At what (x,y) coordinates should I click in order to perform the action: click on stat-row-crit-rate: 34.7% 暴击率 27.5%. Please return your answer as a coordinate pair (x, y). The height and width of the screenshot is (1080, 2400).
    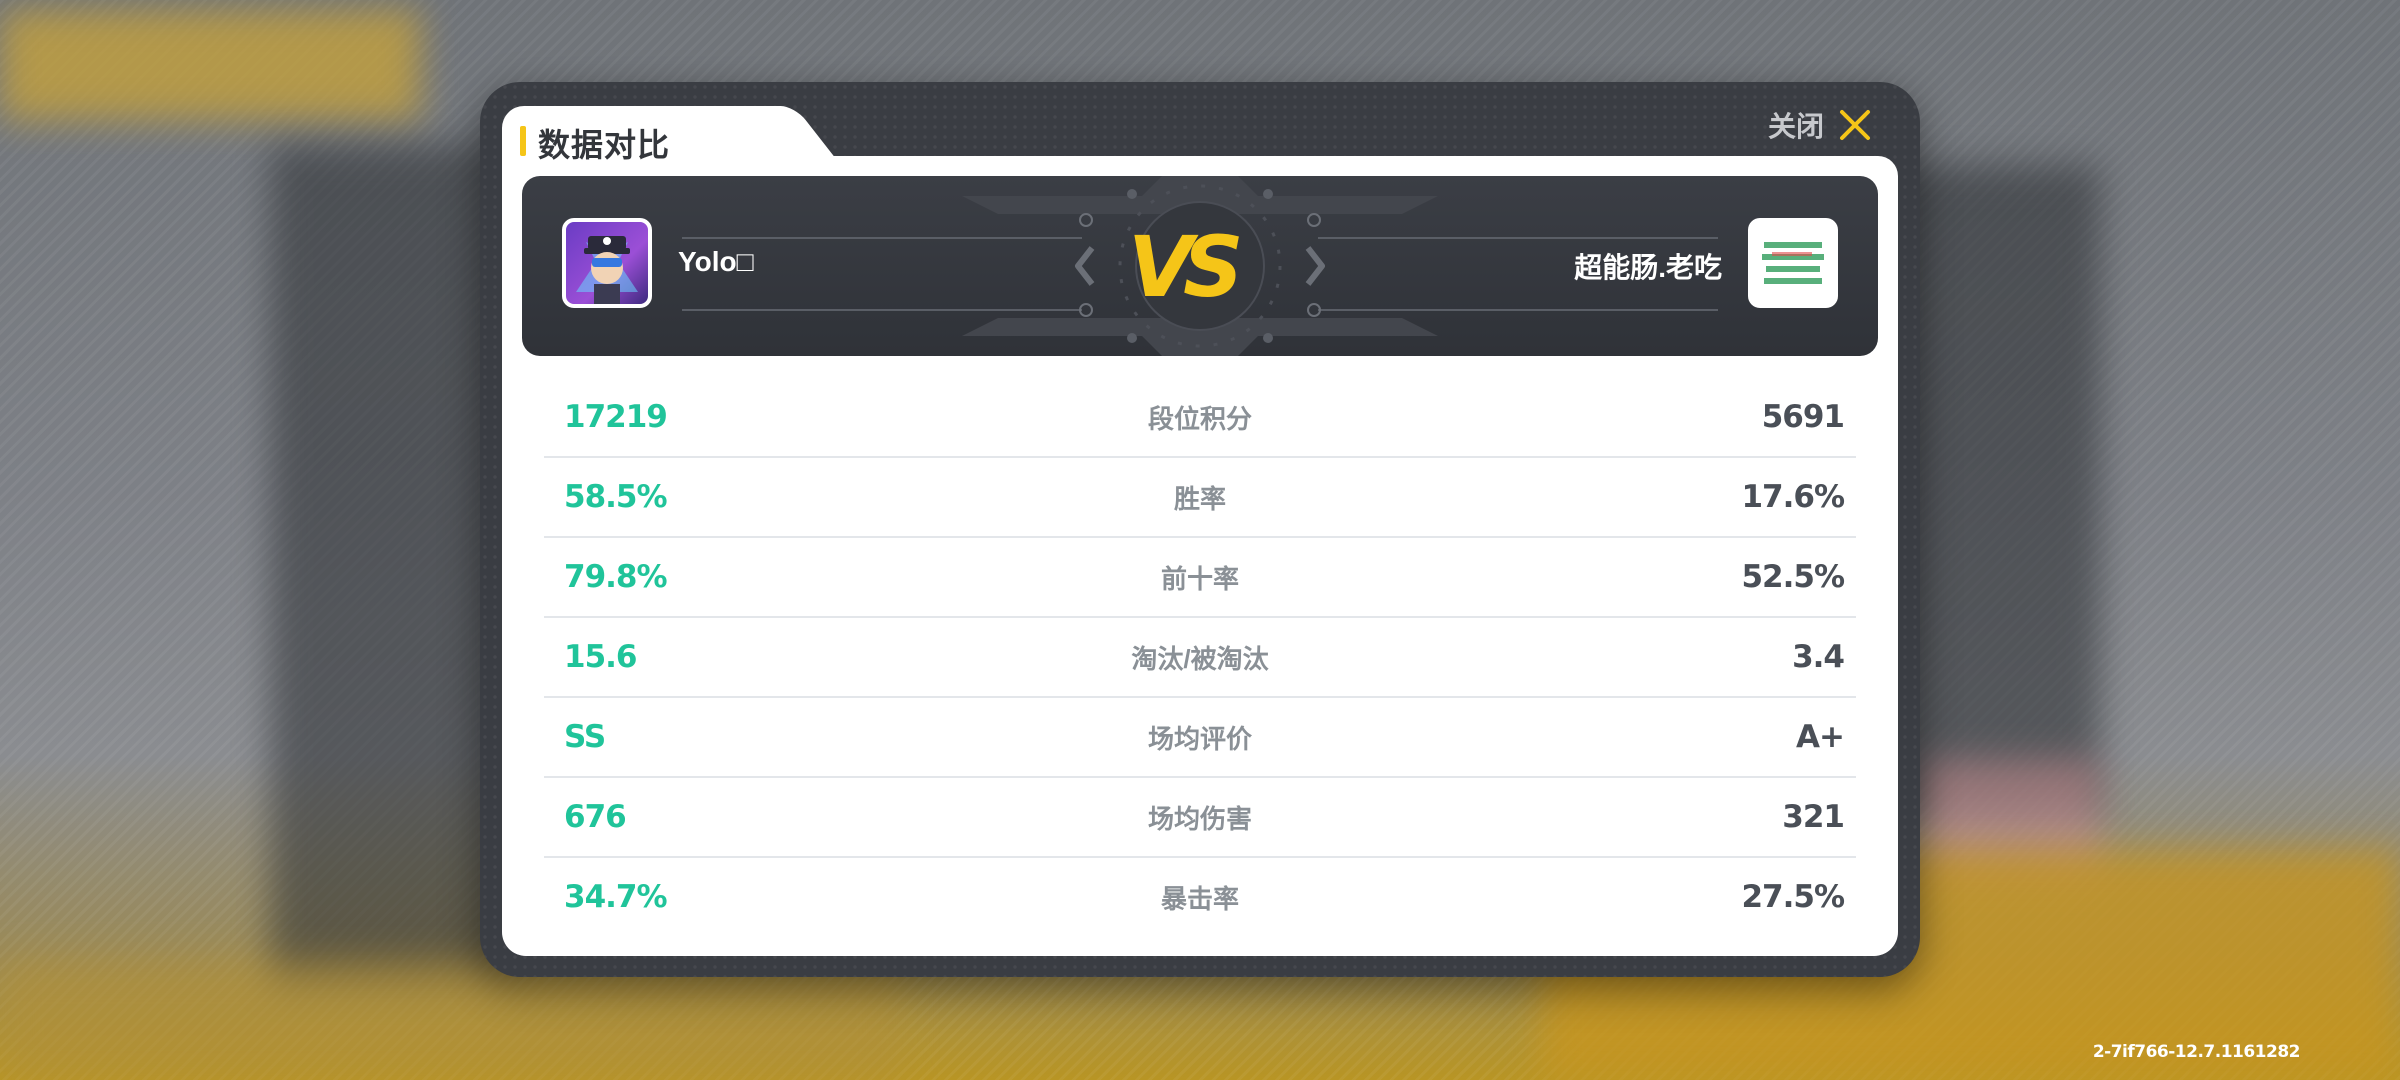
    Looking at the image, I should click on (1200, 897).